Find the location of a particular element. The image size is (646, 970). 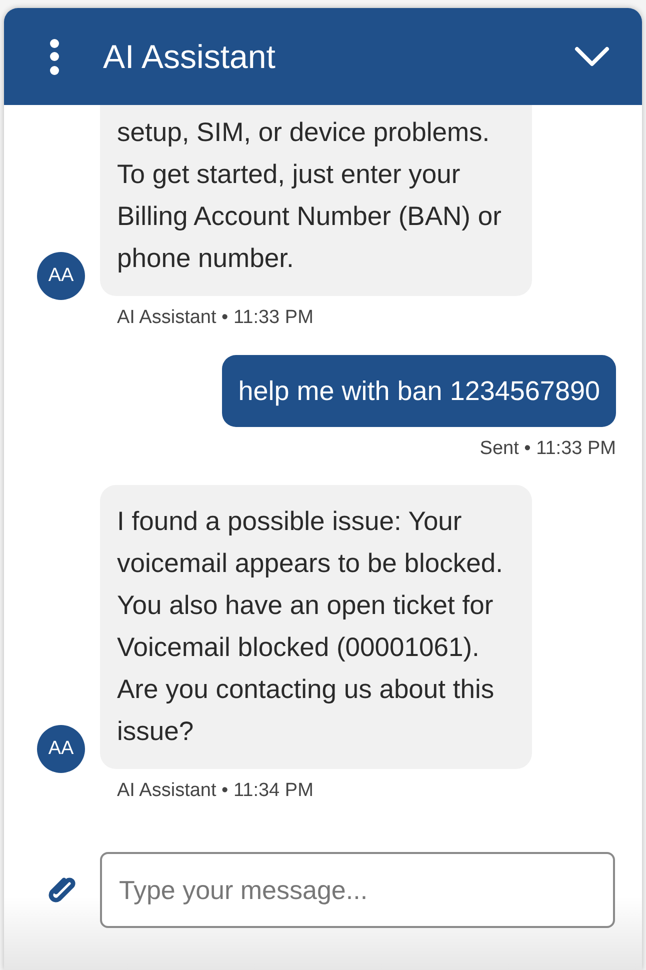

message-meta: Sent • 11:33 PM is located at coordinates (548, 448).